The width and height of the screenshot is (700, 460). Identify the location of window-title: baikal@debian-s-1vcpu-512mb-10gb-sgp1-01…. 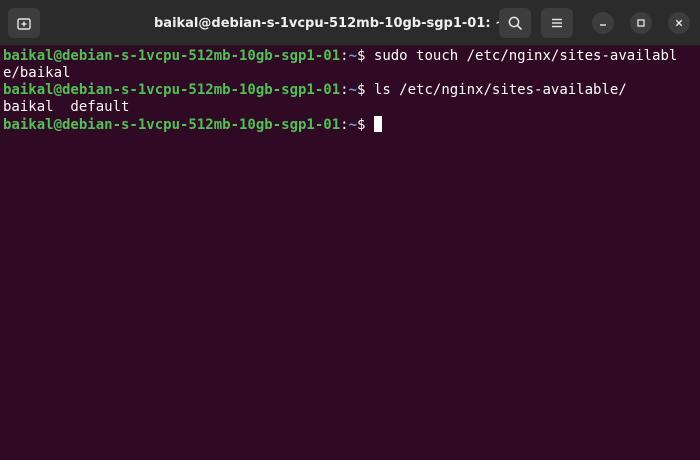
(329, 23).